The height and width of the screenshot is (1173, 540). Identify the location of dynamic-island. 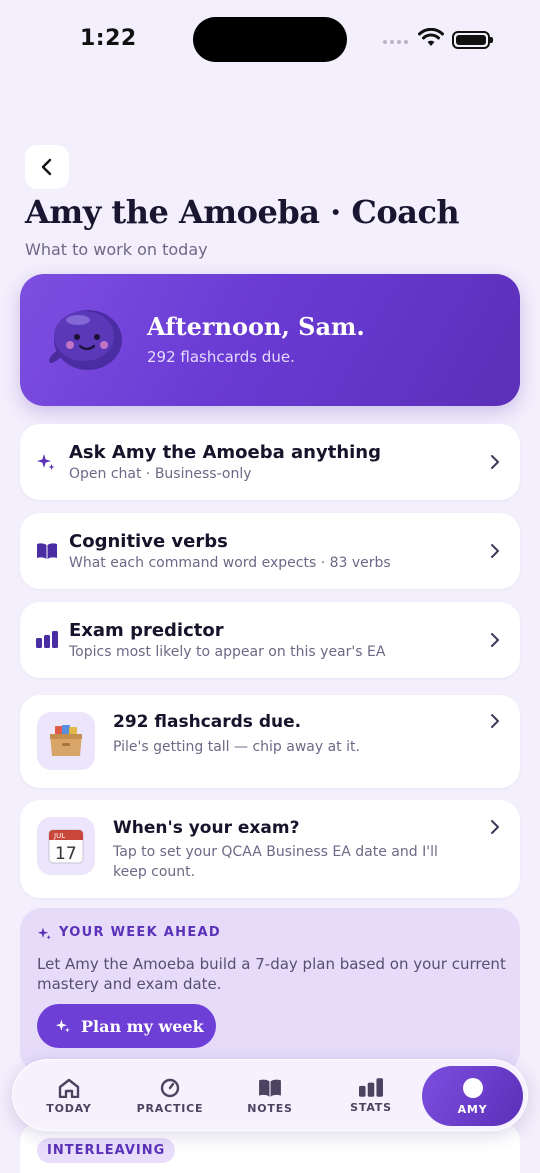
(270, 39).